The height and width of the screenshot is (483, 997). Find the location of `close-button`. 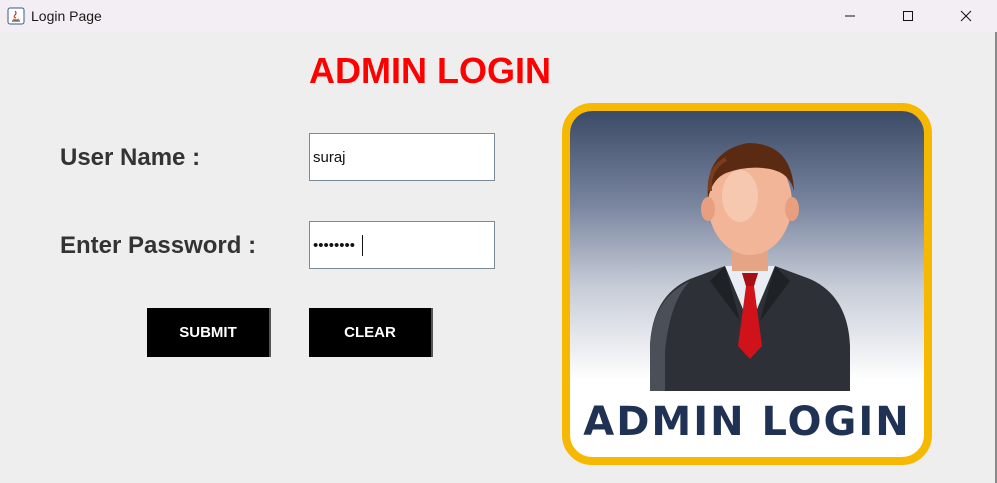

close-button is located at coordinates (966, 16).